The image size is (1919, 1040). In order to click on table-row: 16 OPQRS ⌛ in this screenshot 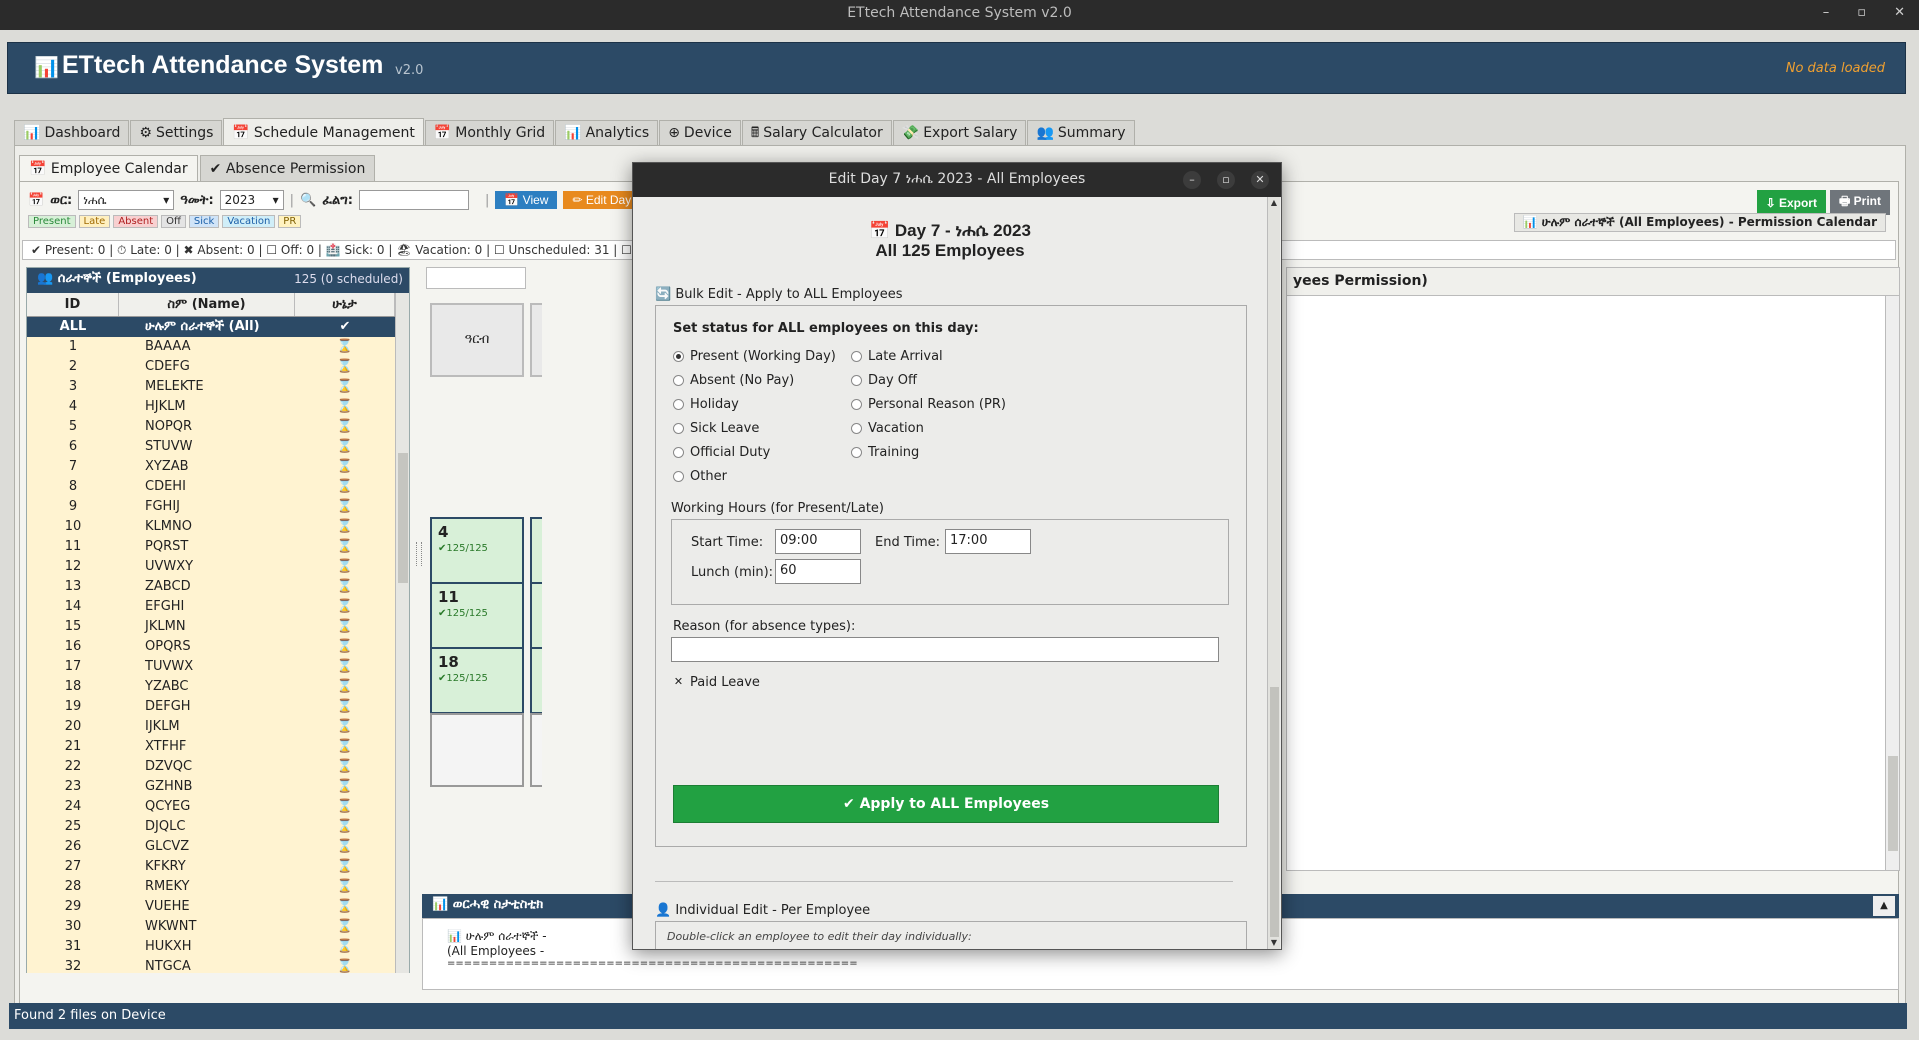, I will do `click(211, 647)`.